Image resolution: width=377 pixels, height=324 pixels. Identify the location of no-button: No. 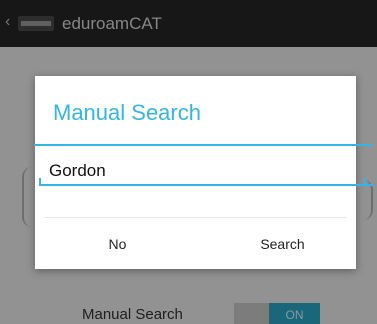
(117, 244).